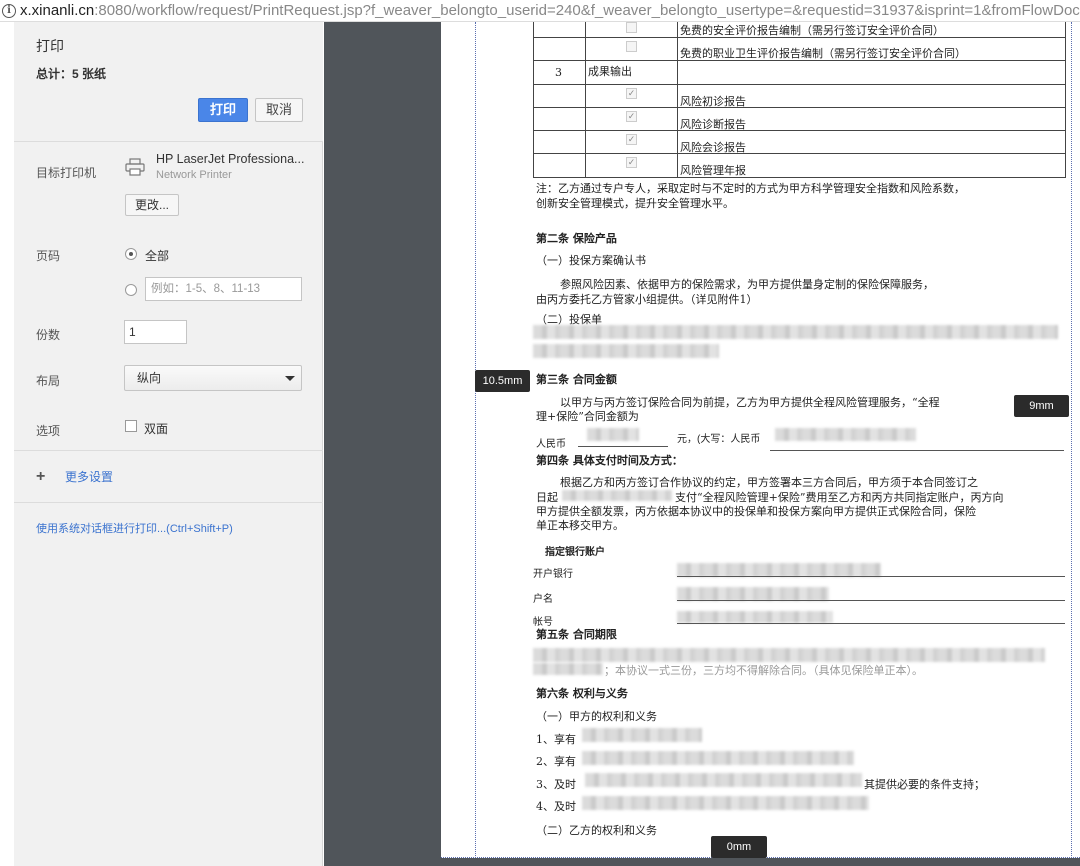 The width and height of the screenshot is (1080, 866). What do you see at coordinates (763, 670) in the screenshot?
I see `paragraph: ；本协议一式三份，三方均不得解除合同。（具体见保险单正本）。` at bounding box center [763, 670].